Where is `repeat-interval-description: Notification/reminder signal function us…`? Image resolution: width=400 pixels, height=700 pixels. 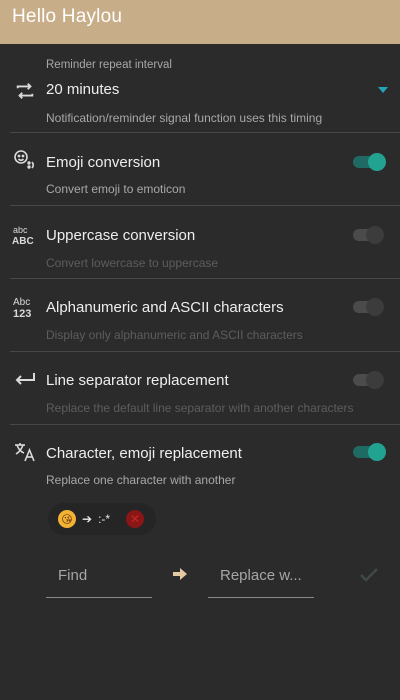
repeat-interval-description: Notification/reminder signal function us… is located at coordinates (184, 118).